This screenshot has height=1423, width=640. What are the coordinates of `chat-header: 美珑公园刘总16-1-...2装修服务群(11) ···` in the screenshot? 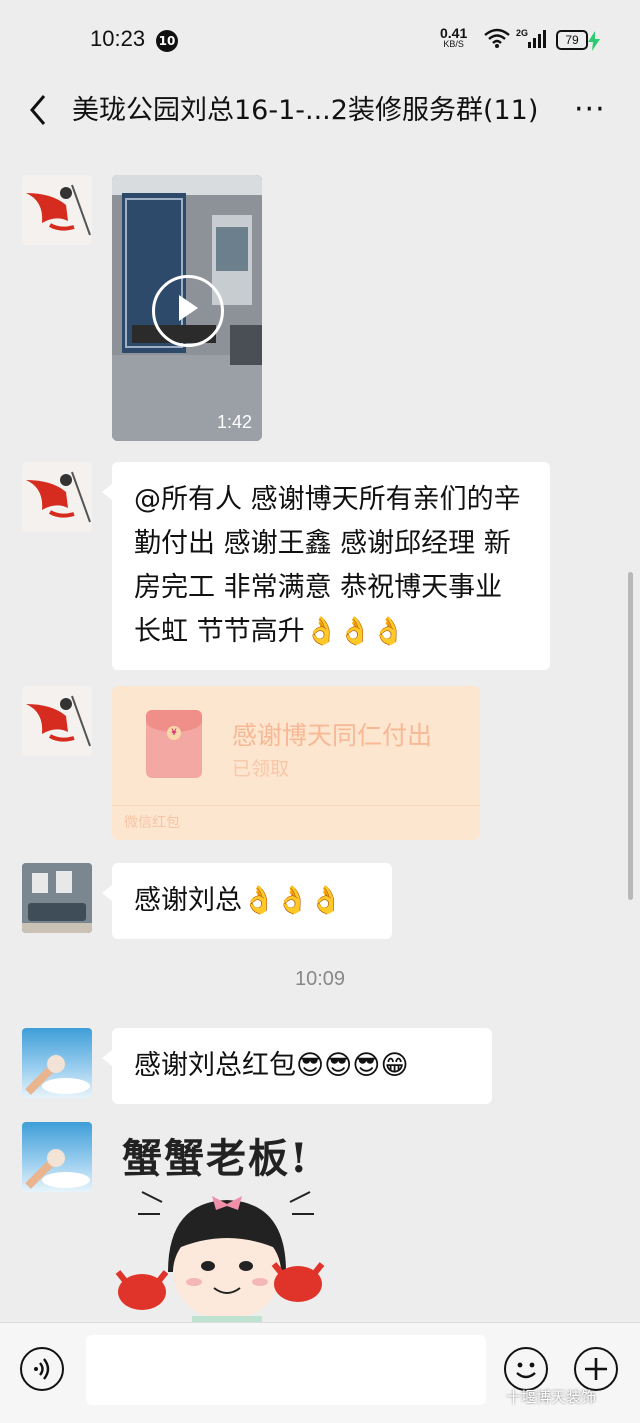 It's located at (320, 110).